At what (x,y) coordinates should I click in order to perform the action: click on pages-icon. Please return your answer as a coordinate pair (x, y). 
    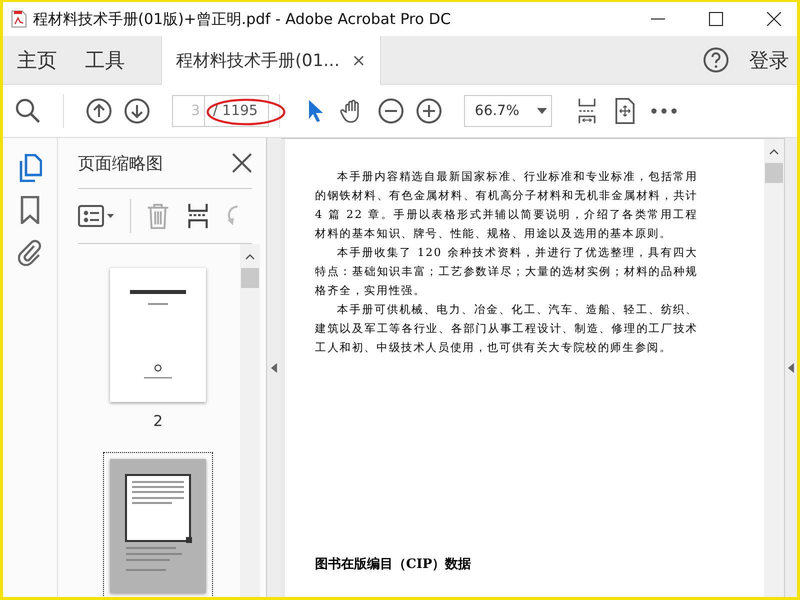
    Looking at the image, I should click on (30, 168).